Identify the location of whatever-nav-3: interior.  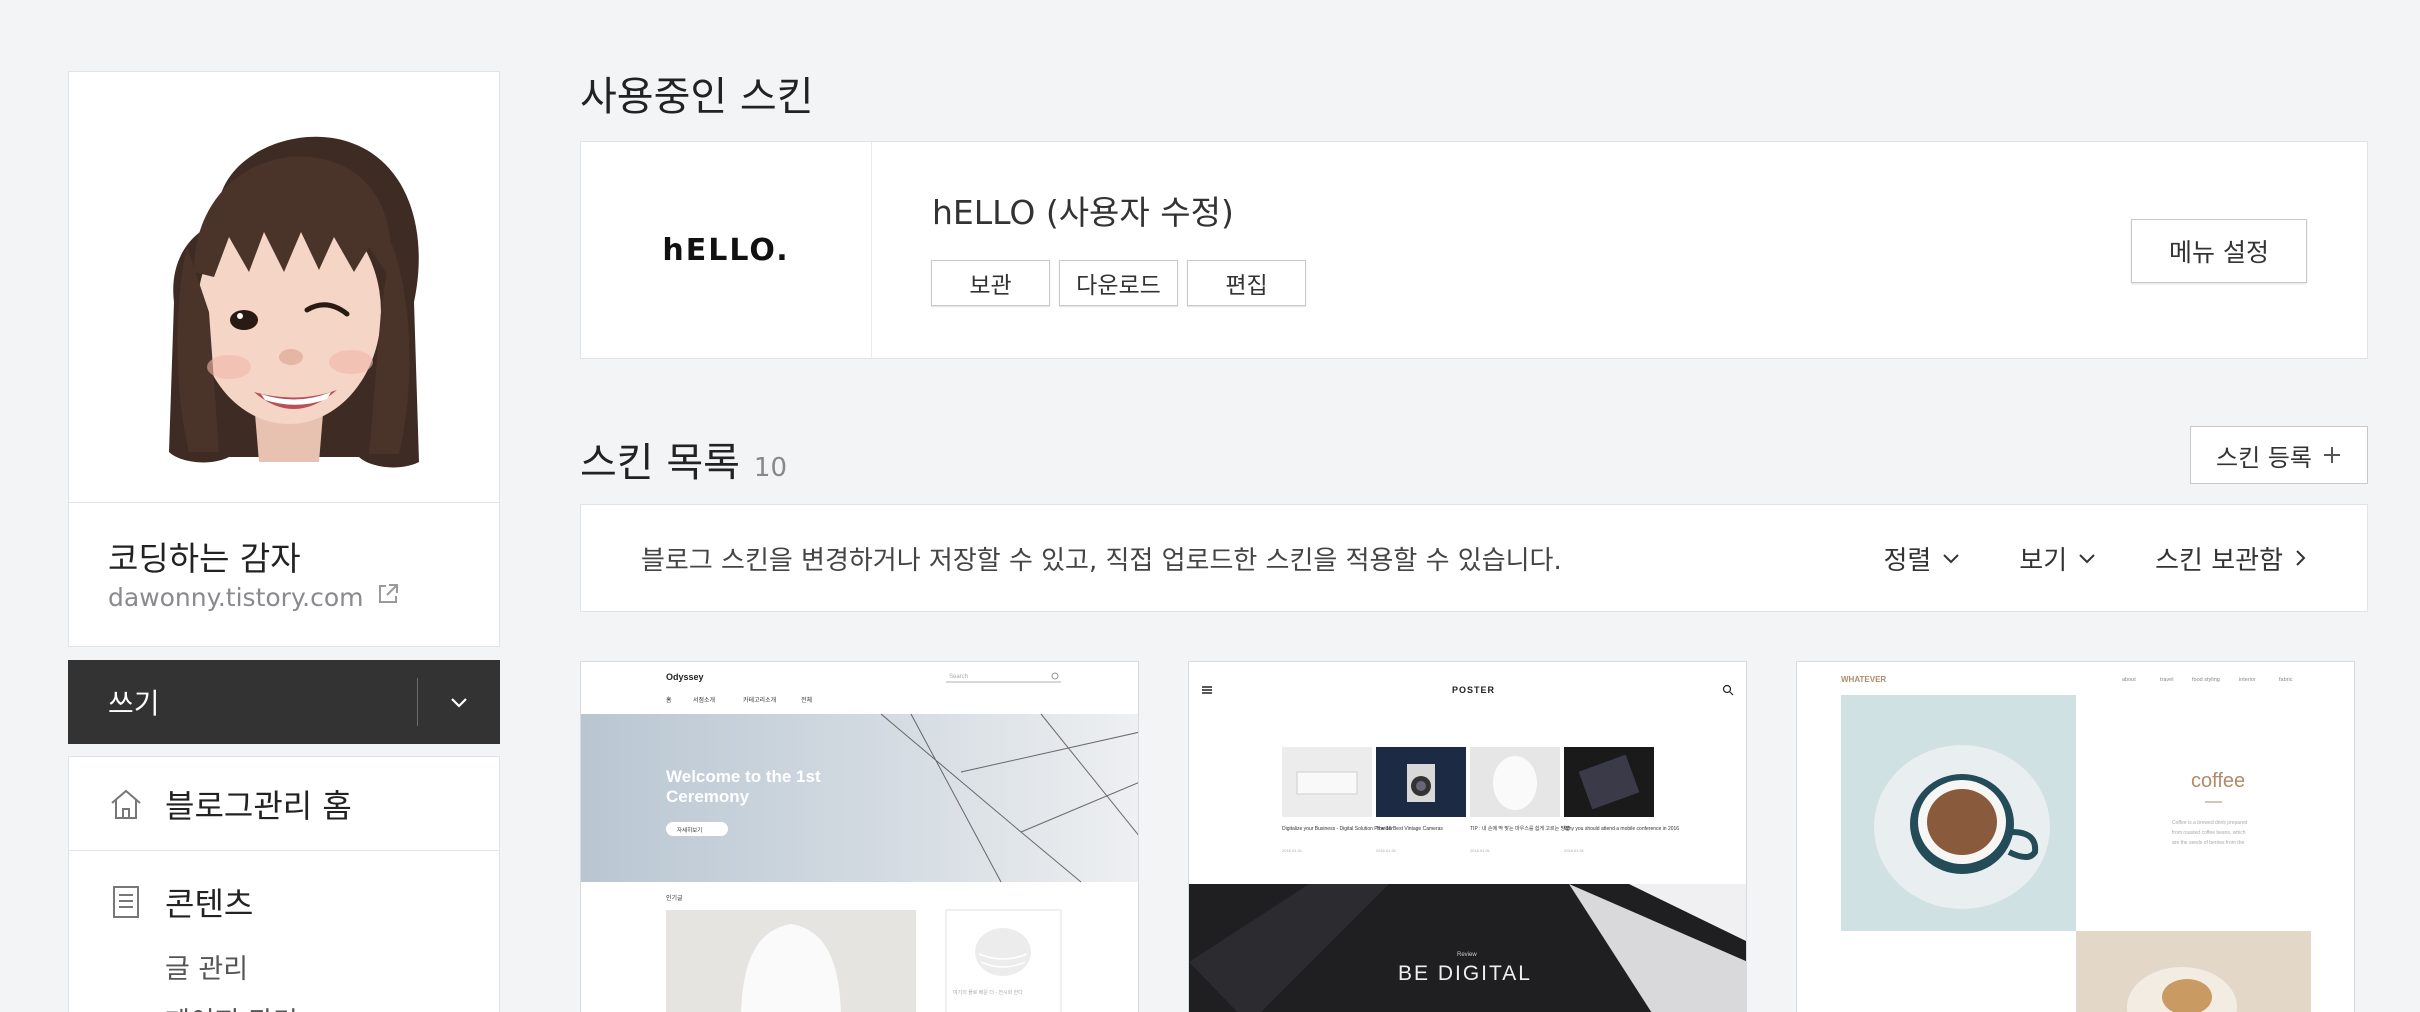
(2247, 680).